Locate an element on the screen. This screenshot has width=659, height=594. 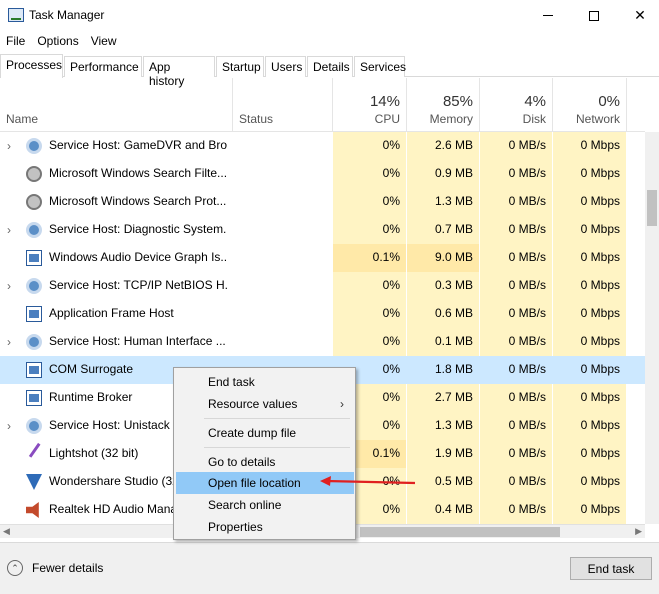
fewer-details-link: Fewer details is located at coordinates (67, 568).